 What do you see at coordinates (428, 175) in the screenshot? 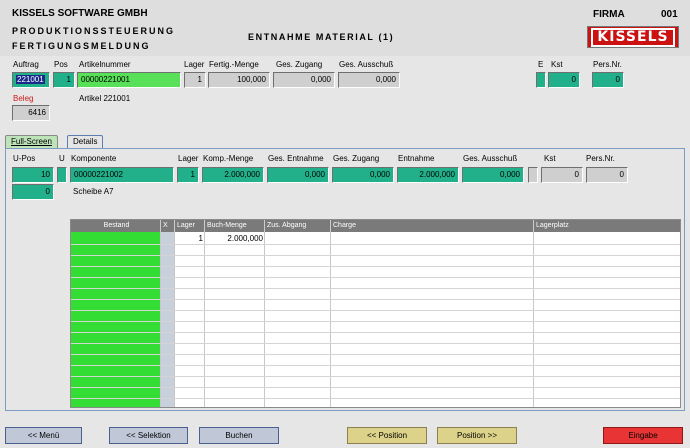
I see `entnahme-field: 2.000,000` at bounding box center [428, 175].